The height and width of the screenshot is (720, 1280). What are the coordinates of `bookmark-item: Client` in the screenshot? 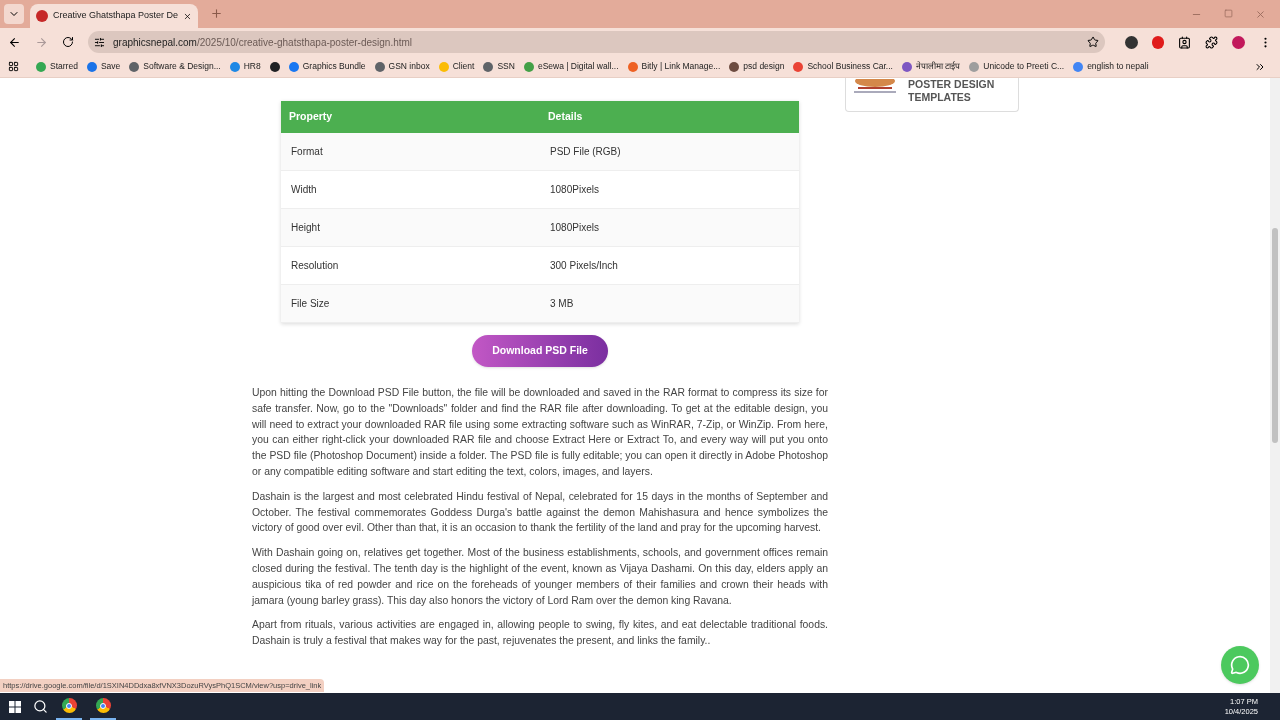 It's located at (456, 66).